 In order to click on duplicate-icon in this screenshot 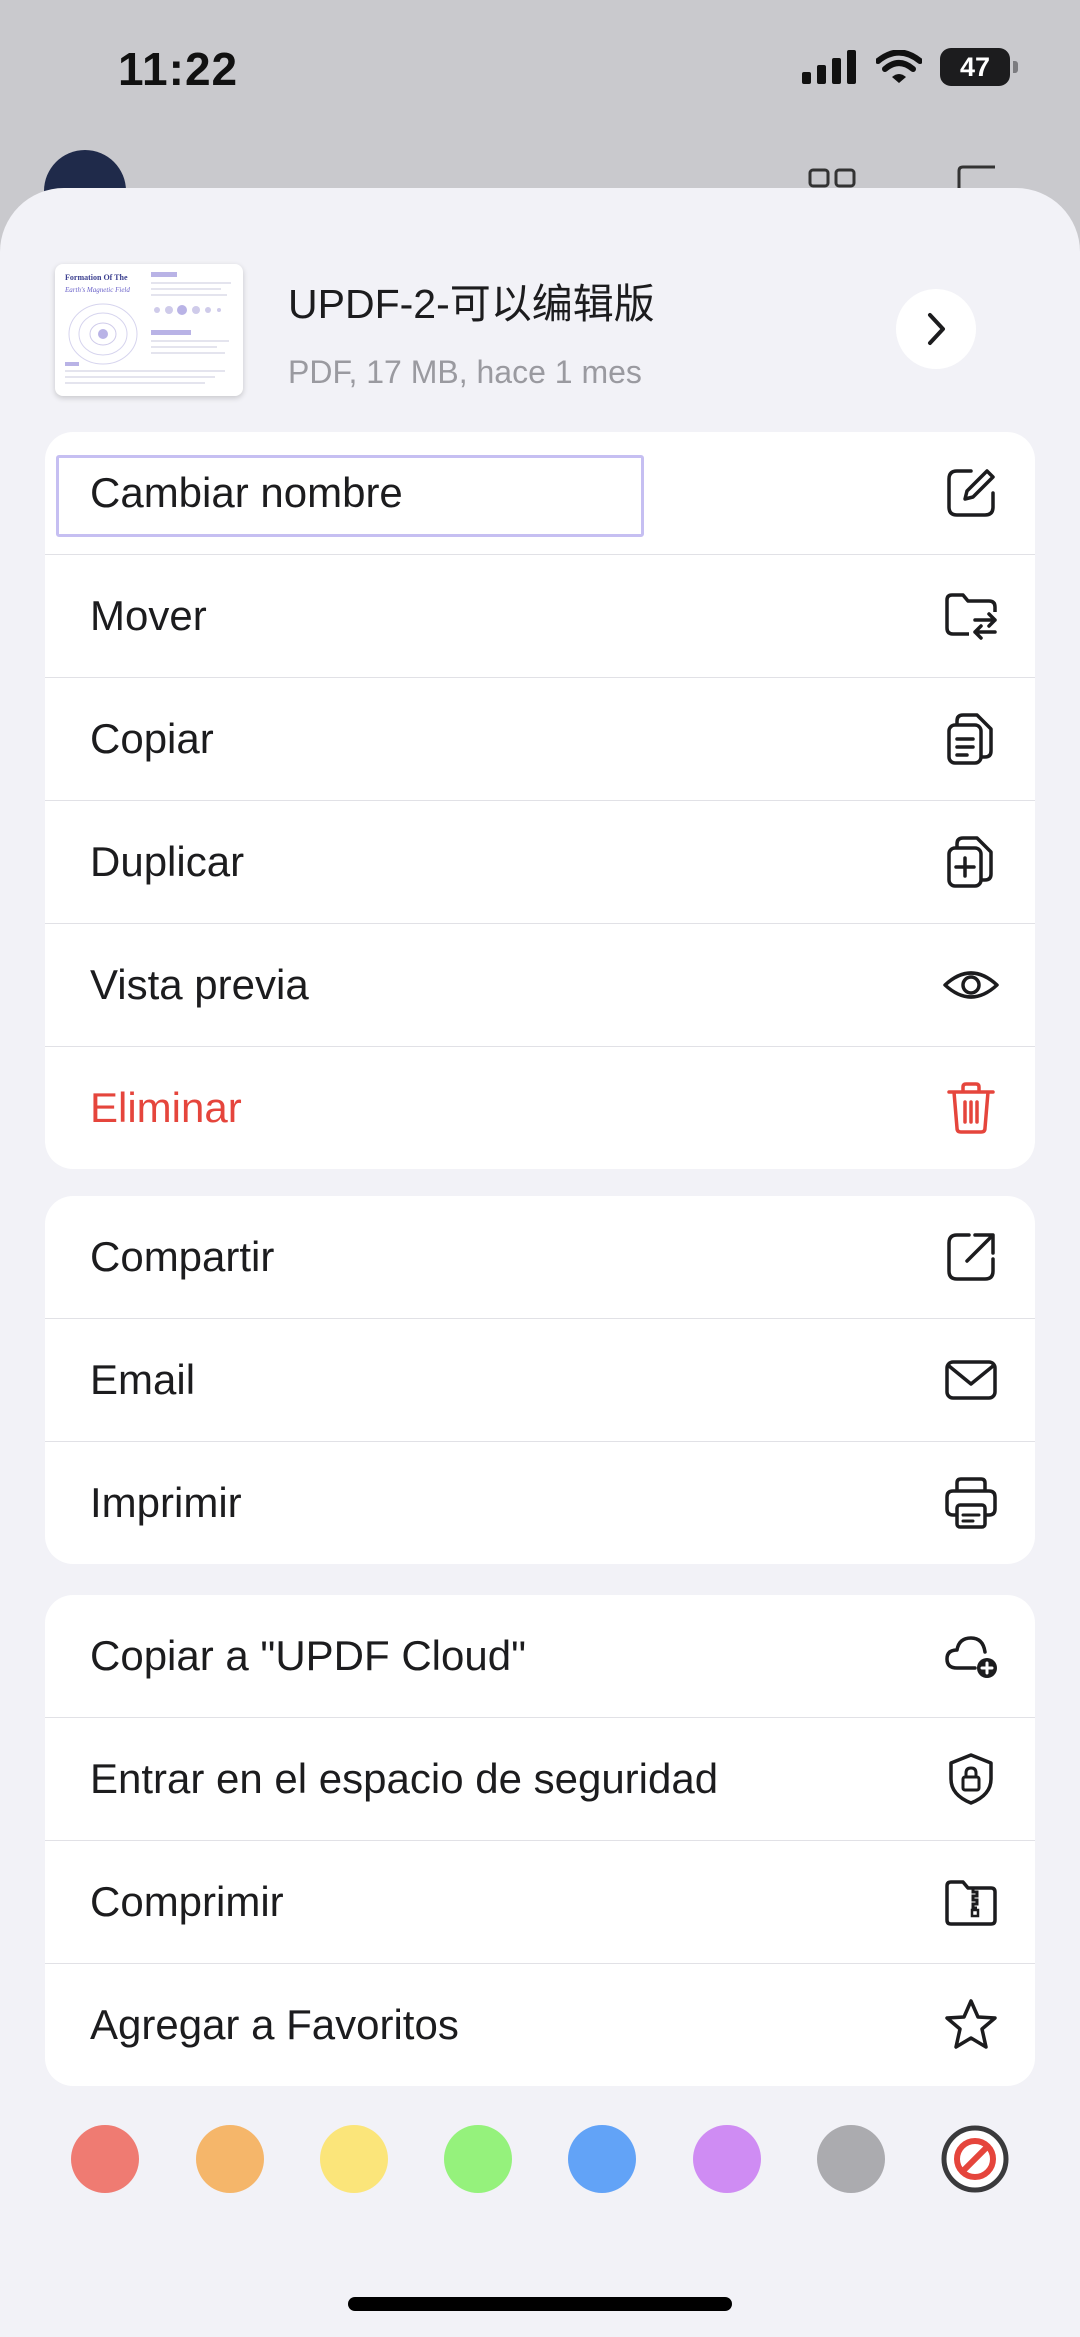, I will do `click(970, 862)`.